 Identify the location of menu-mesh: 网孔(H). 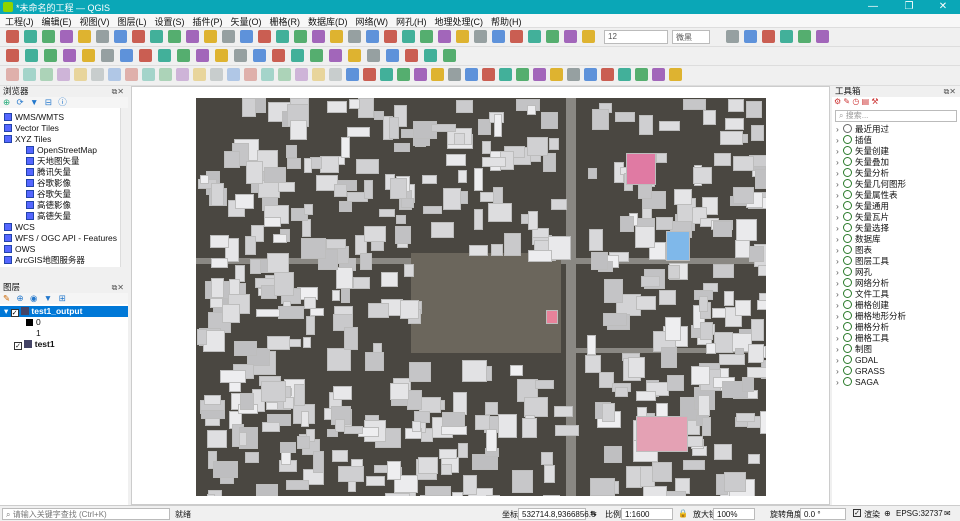
(411, 21).